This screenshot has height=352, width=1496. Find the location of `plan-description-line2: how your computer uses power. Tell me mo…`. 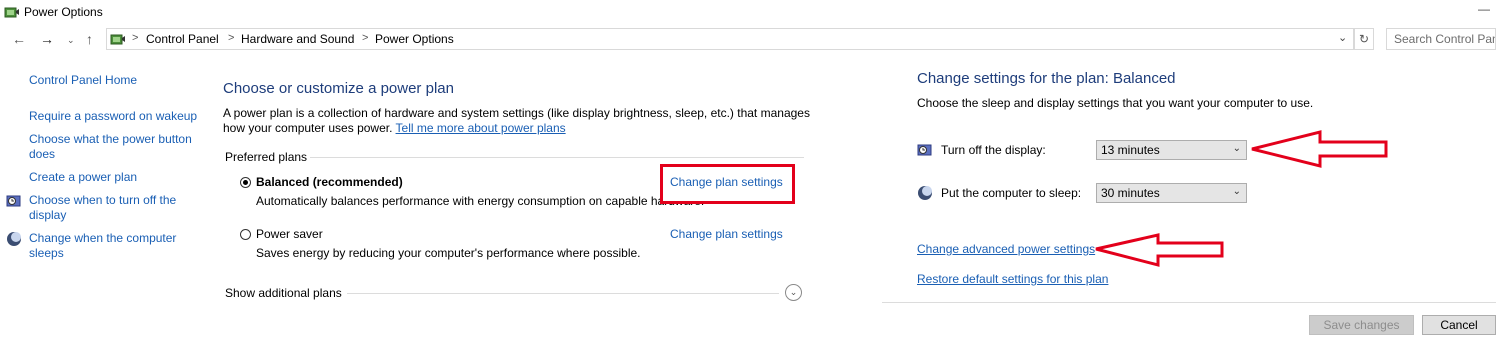

plan-description-line2: how your computer uses power. Tell me mo… is located at coordinates (394, 128).